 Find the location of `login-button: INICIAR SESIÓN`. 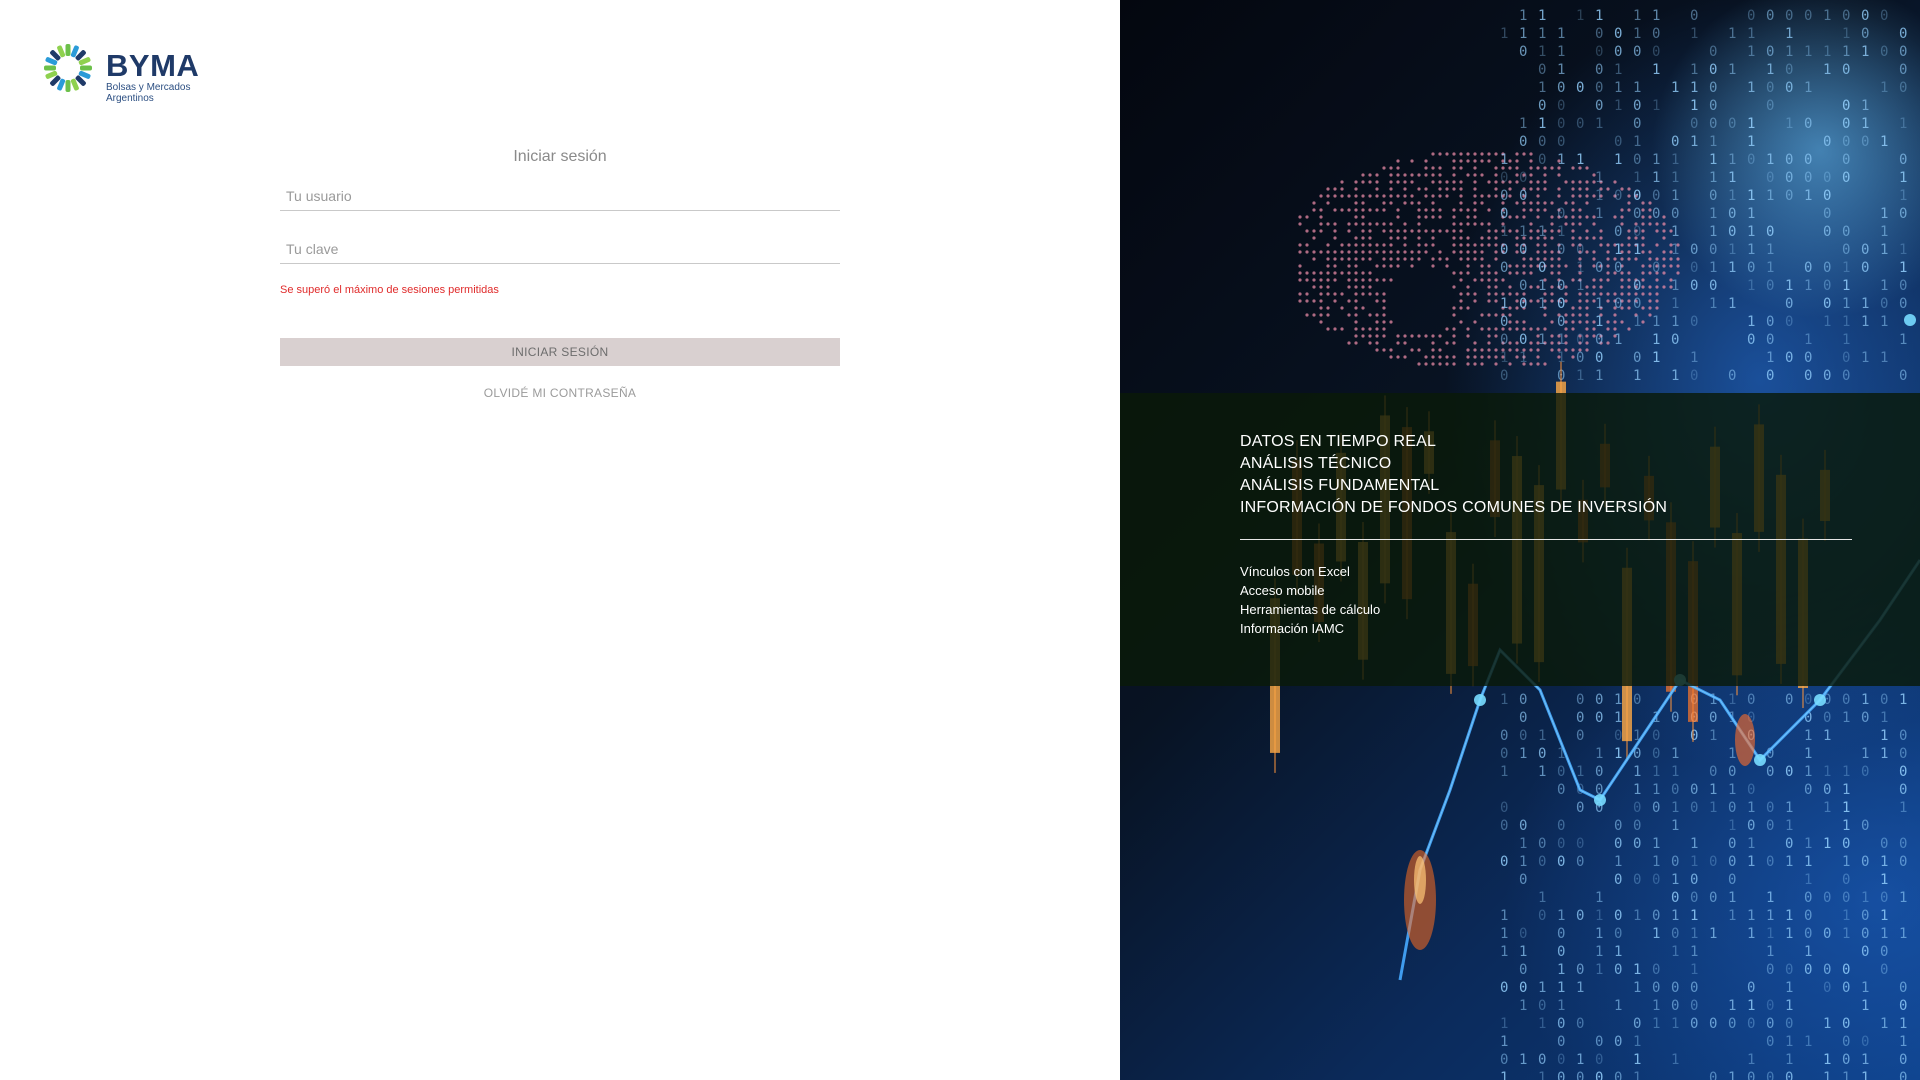

login-button: INICIAR SESIÓN is located at coordinates (560, 352).